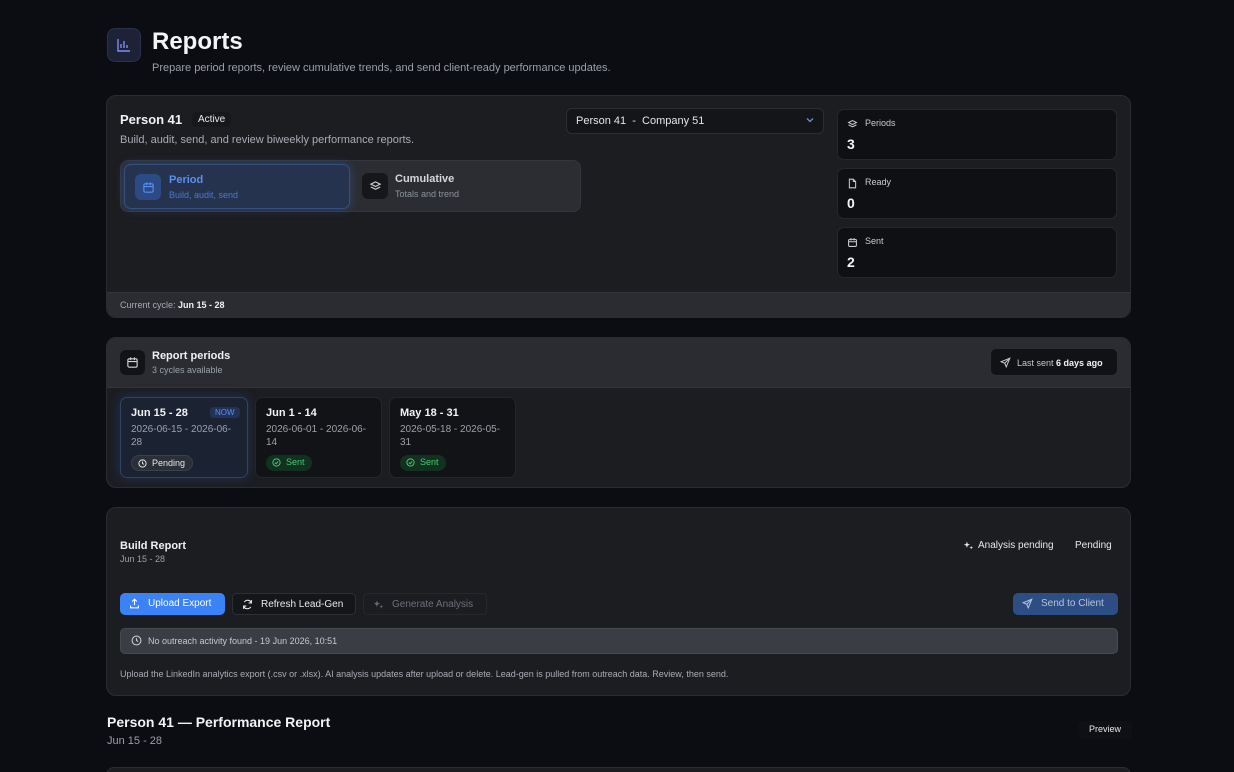 The width and height of the screenshot is (1234, 772). I want to click on analysis-status-label: Analysis pending, so click(1016, 545).